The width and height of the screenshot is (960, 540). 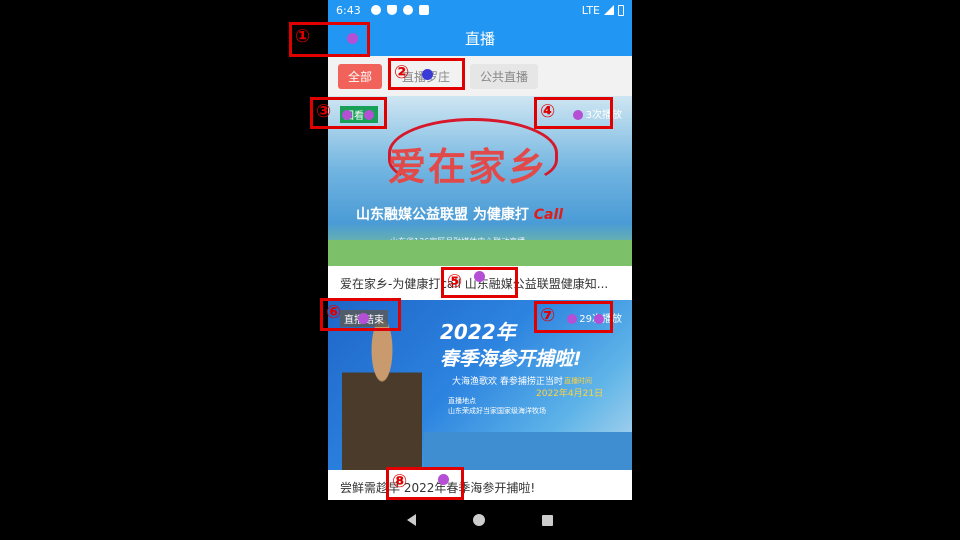 I want to click on network-label: LTE, so click(x=590, y=10).